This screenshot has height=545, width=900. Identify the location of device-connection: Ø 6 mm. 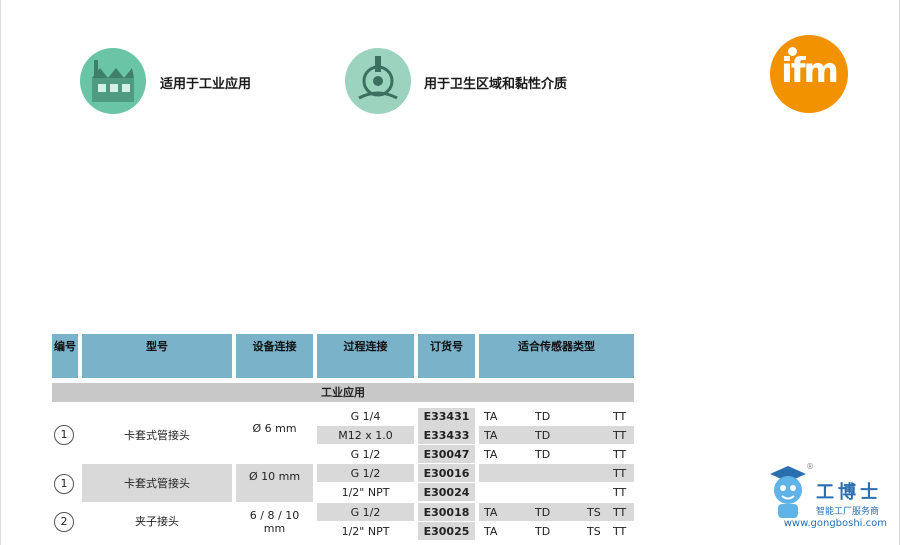
(274, 428).